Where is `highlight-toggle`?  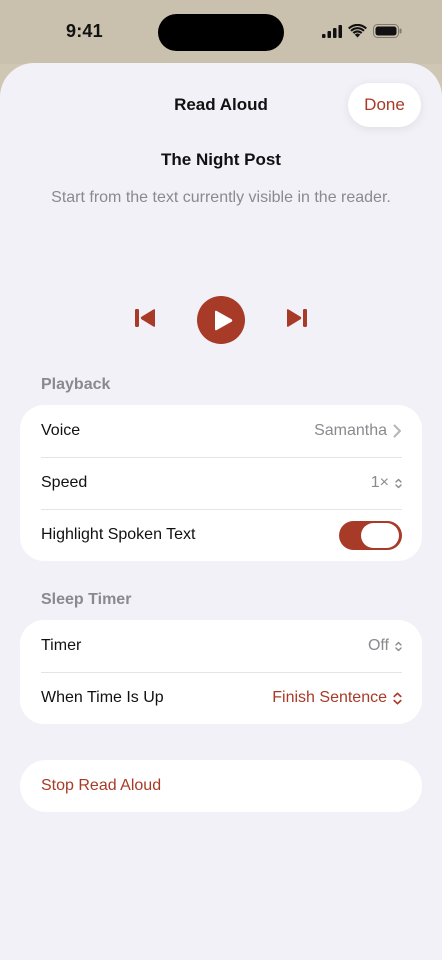
highlight-toggle is located at coordinates (370, 535).